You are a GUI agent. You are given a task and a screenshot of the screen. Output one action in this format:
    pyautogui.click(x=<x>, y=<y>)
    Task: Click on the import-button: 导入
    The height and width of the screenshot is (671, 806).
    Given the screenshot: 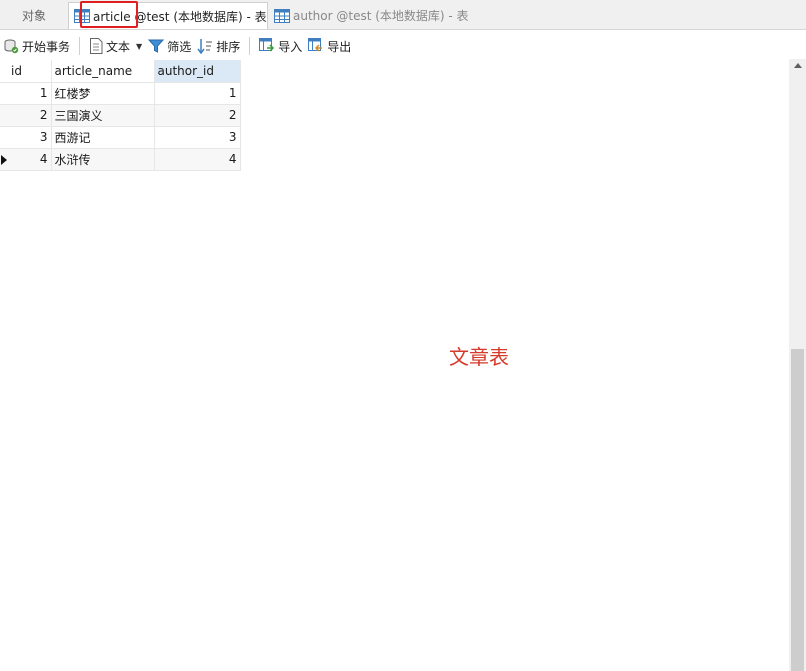 What is the action you would take?
    pyautogui.click(x=280, y=46)
    